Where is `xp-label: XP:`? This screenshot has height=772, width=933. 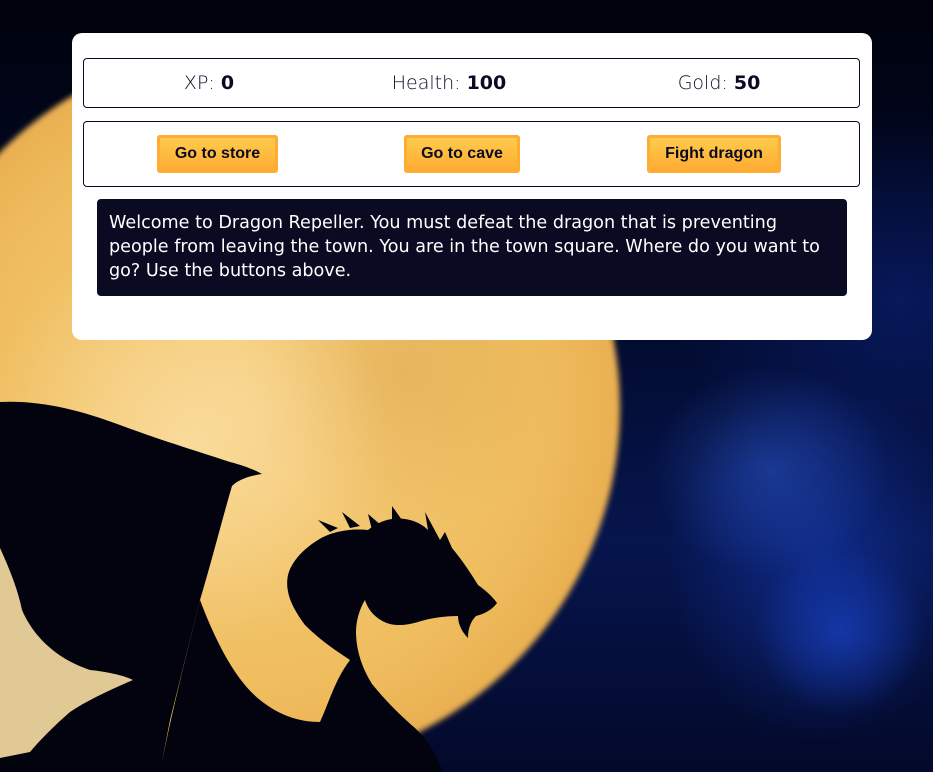
xp-label: XP: is located at coordinates (199, 83).